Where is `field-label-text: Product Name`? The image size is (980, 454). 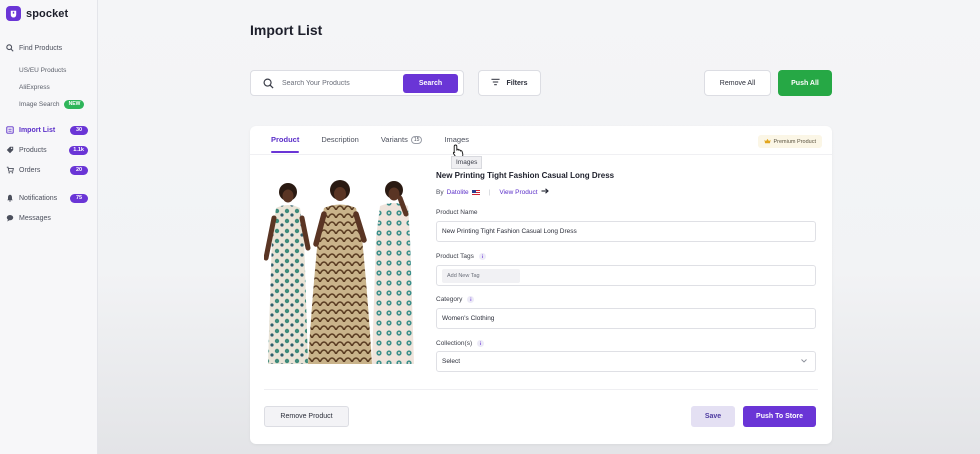
field-label-text: Product Name is located at coordinates (457, 212).